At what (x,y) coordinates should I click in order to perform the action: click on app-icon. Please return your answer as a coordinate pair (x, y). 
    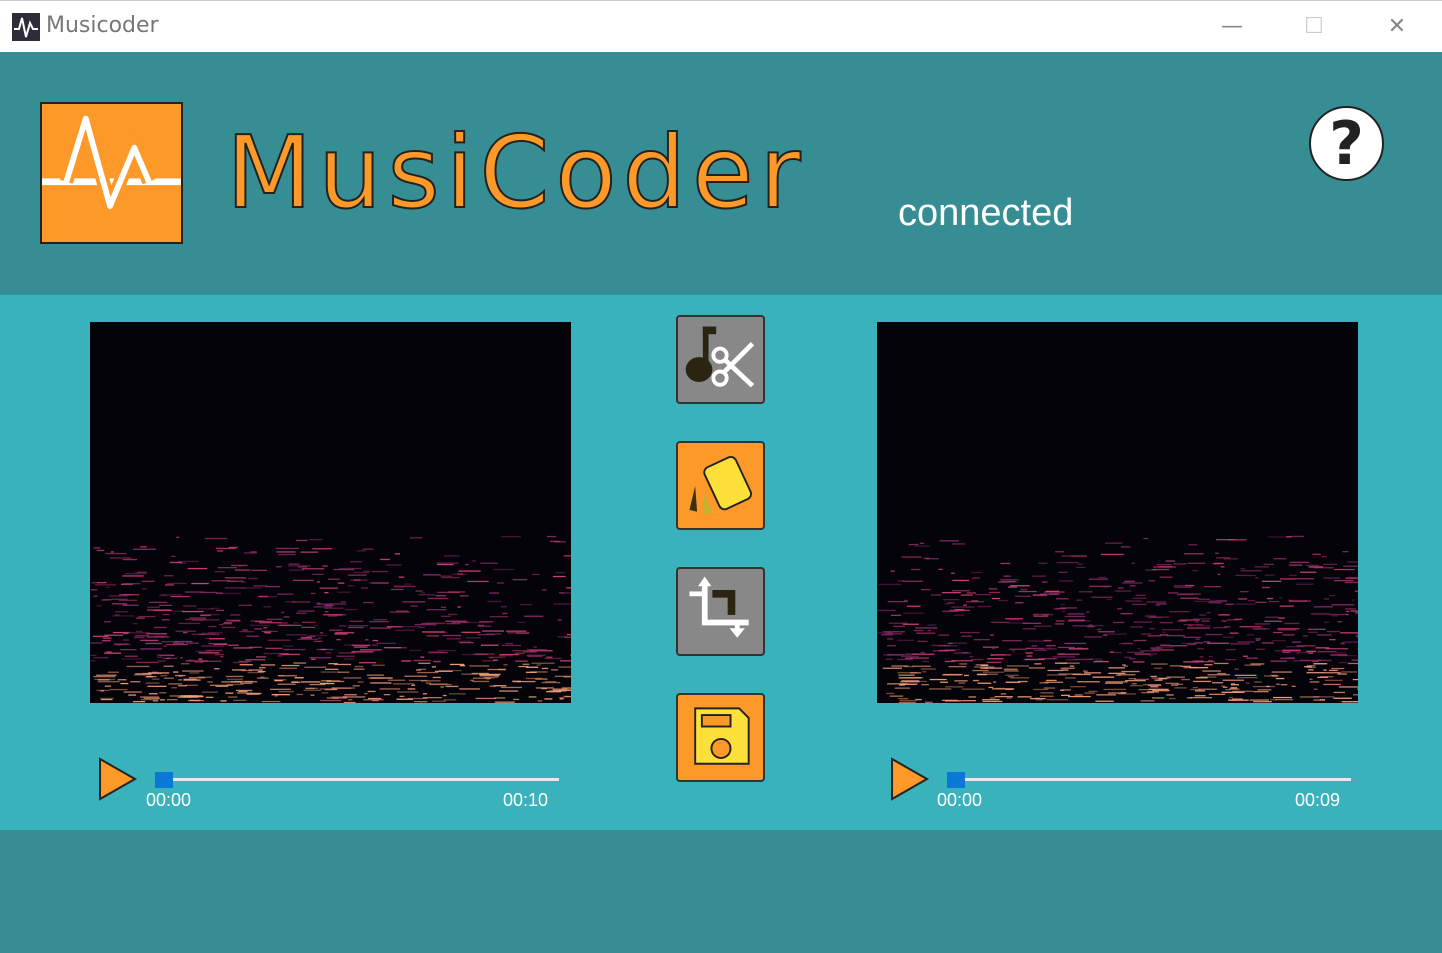
    Looking at the image, I should click on (26, 27).